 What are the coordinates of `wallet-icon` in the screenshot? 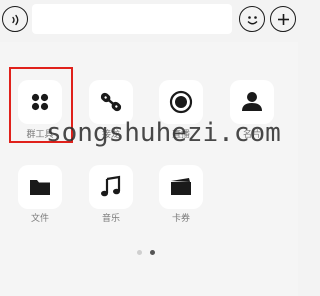 It's located at (181, 186).